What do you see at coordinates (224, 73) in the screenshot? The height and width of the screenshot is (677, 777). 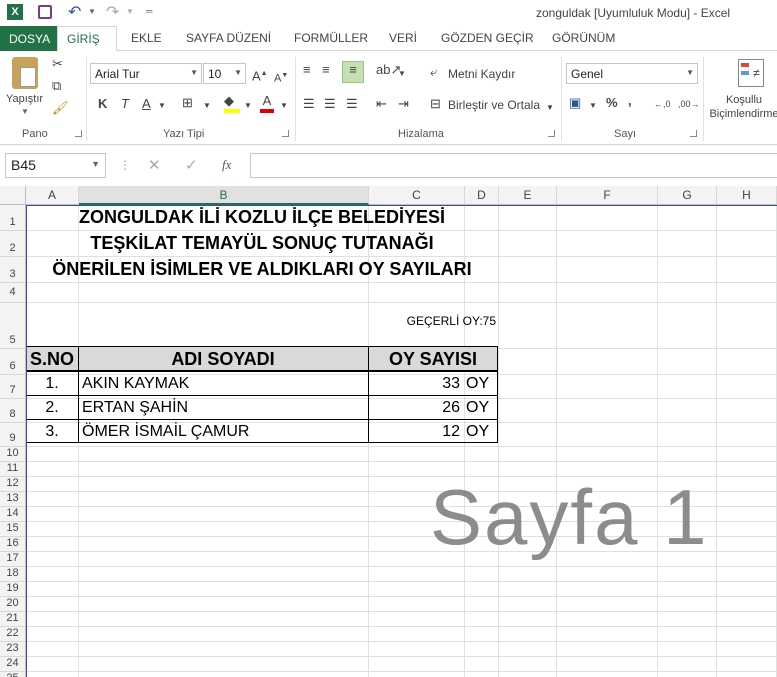 I see `font-size-select: 10 ▼` at bounding box center [224, 73].